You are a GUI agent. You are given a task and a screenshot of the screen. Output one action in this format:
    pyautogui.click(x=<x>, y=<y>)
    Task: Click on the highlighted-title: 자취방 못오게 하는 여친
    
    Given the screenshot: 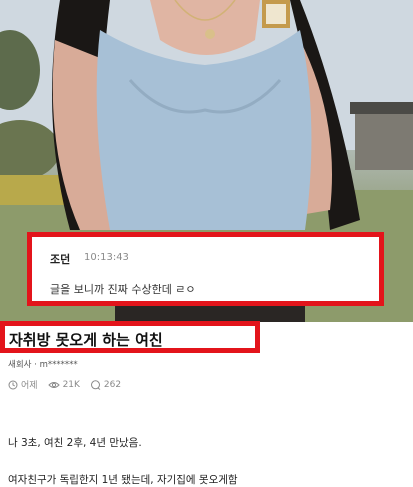 What is the action you would take?
    pyautogui.click(x=130, y=337)
    